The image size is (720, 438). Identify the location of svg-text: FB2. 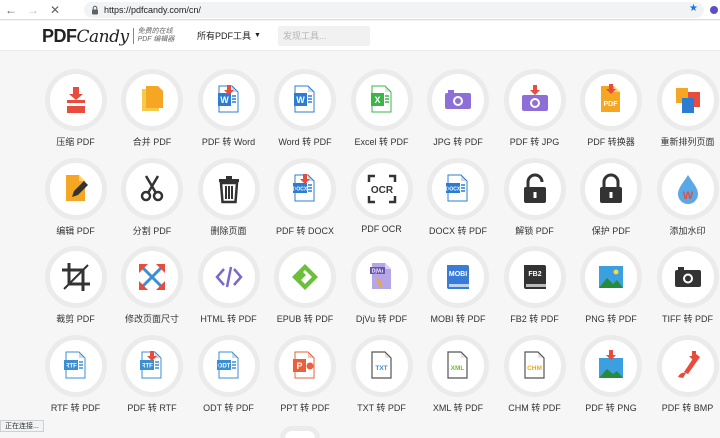
(534, 274).